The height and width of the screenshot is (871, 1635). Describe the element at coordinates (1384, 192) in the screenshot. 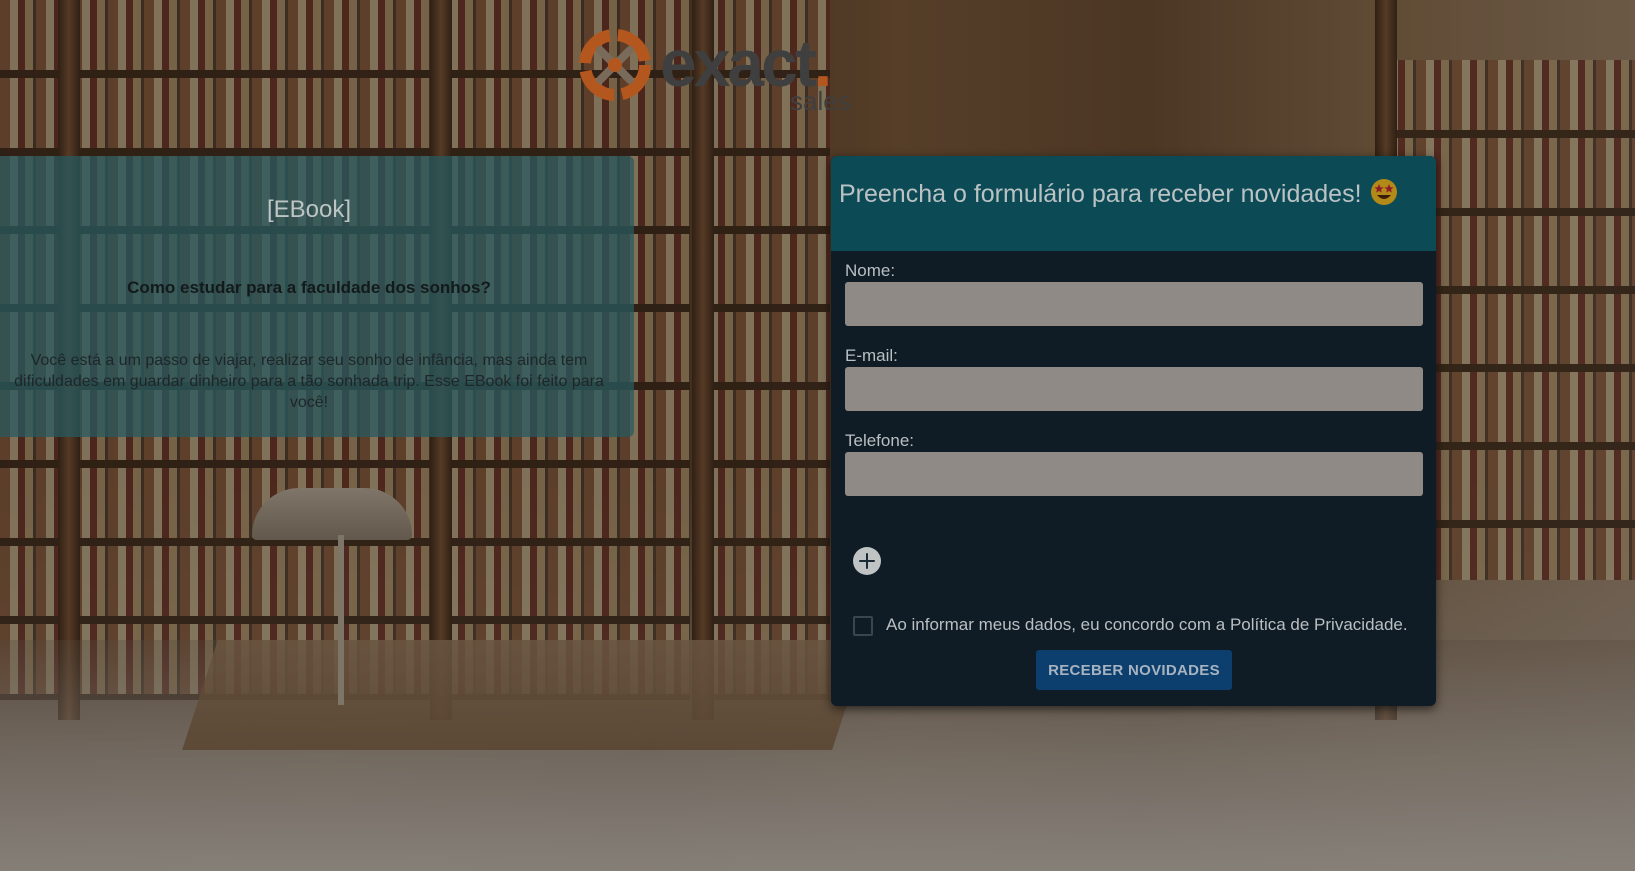

I see `star-struck-emoji-icon` at that location.